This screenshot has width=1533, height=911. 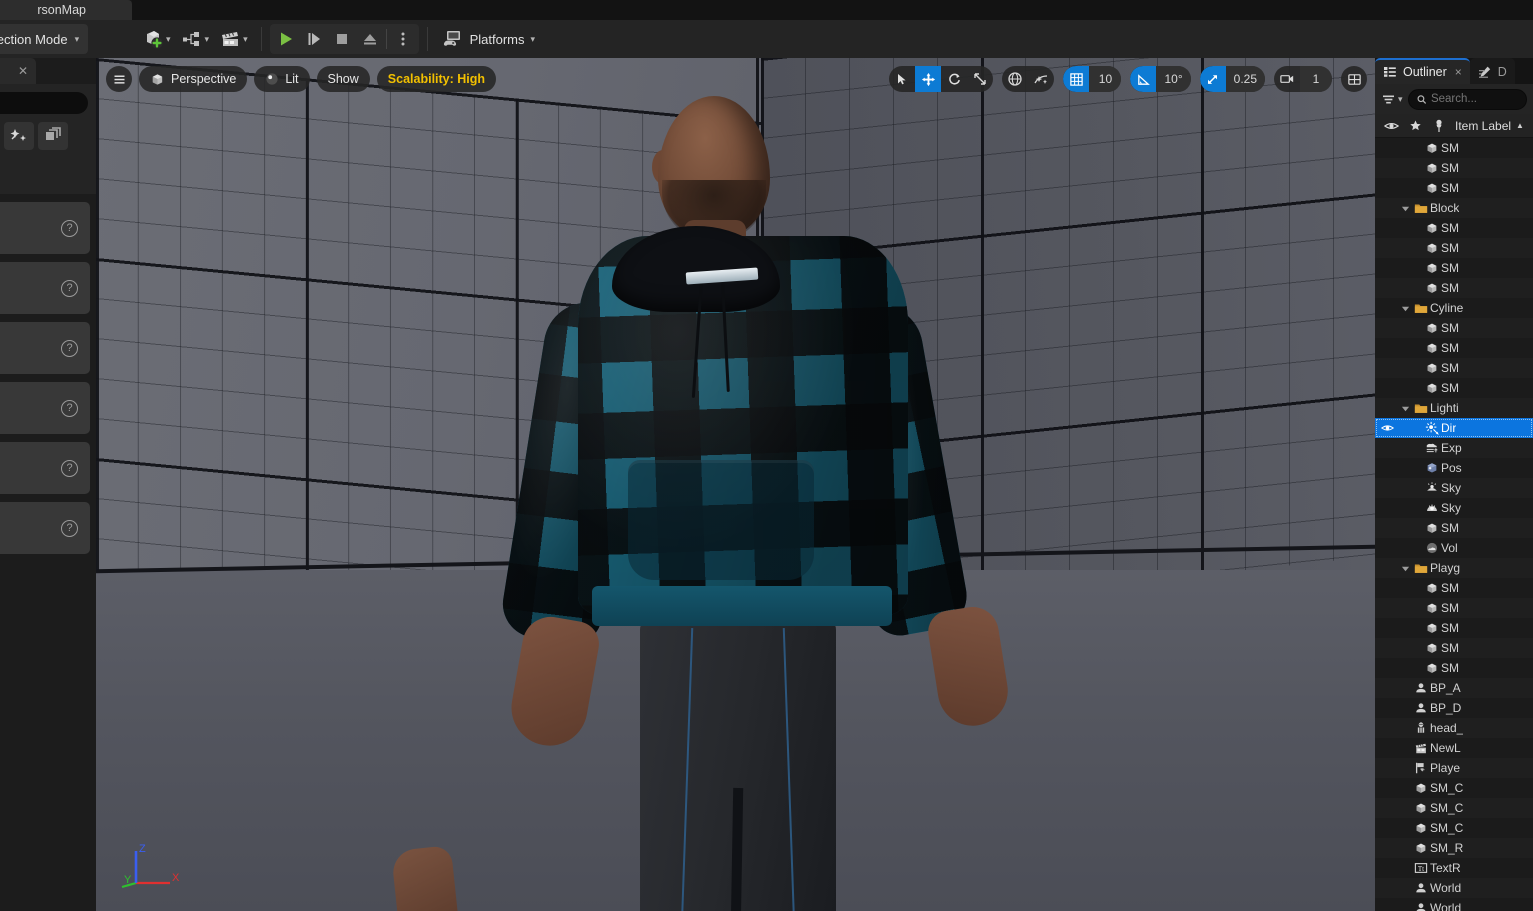 What do you see at coordinates (1454, 688) in the screenshot?
I see `outliner-row: BP_A` at bounding box center [1454, 688].